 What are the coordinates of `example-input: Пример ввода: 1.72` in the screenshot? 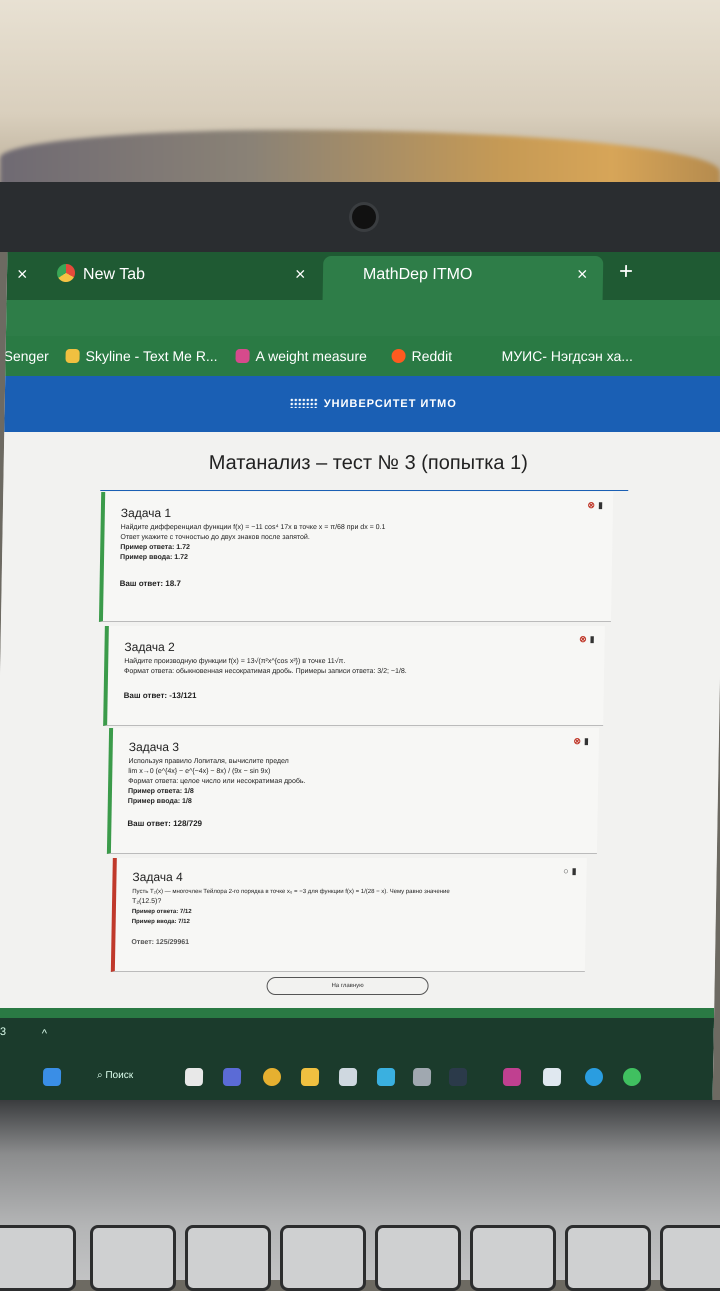 It's located at (154, 557).